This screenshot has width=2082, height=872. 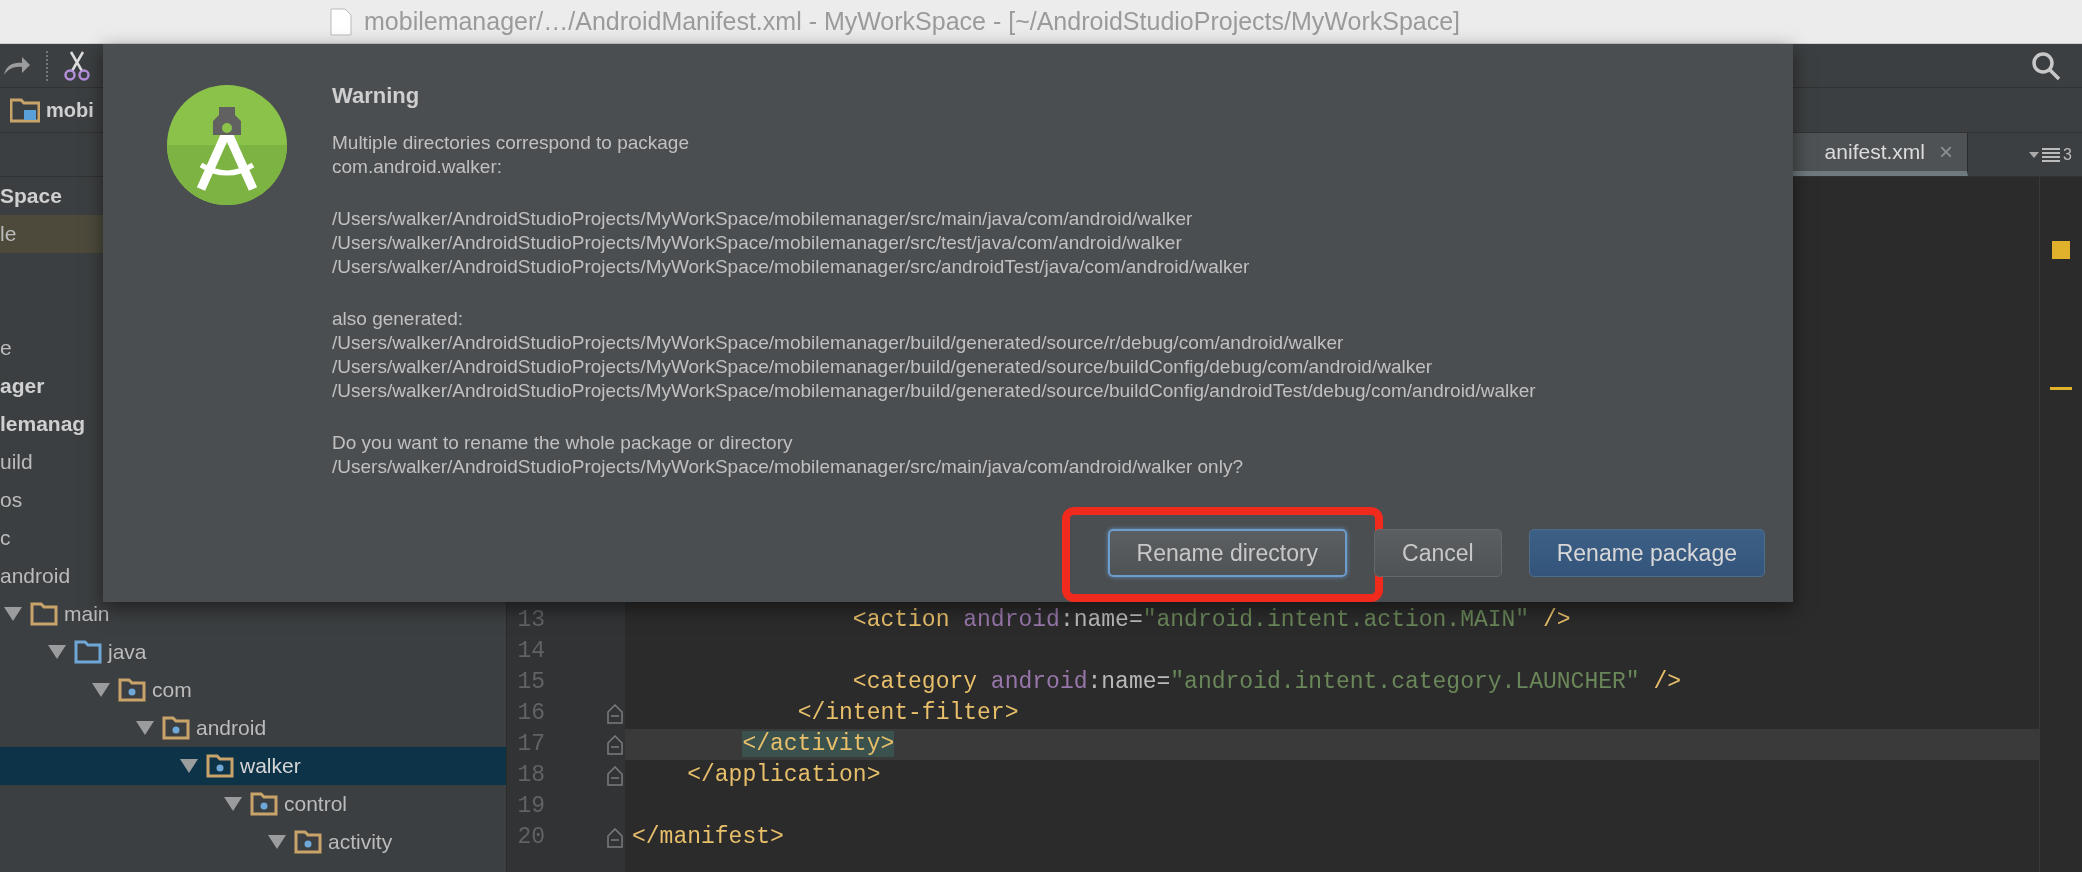 What do you see at coordinates (1211, 620) in the screenshot?
I see `code-line: <action android:name="android.intent.action.MAIN" />` at bounding box center [1211, 620].